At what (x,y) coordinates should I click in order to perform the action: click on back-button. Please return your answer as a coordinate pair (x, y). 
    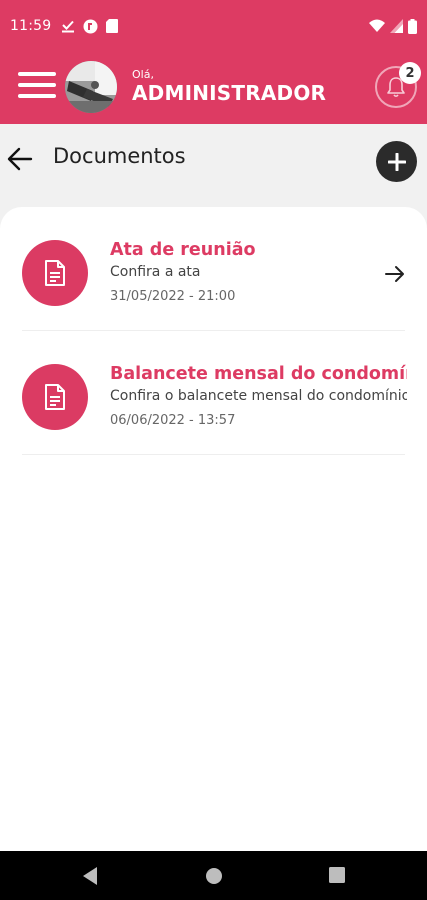
    Looking at the image, I should click on (20, 159).